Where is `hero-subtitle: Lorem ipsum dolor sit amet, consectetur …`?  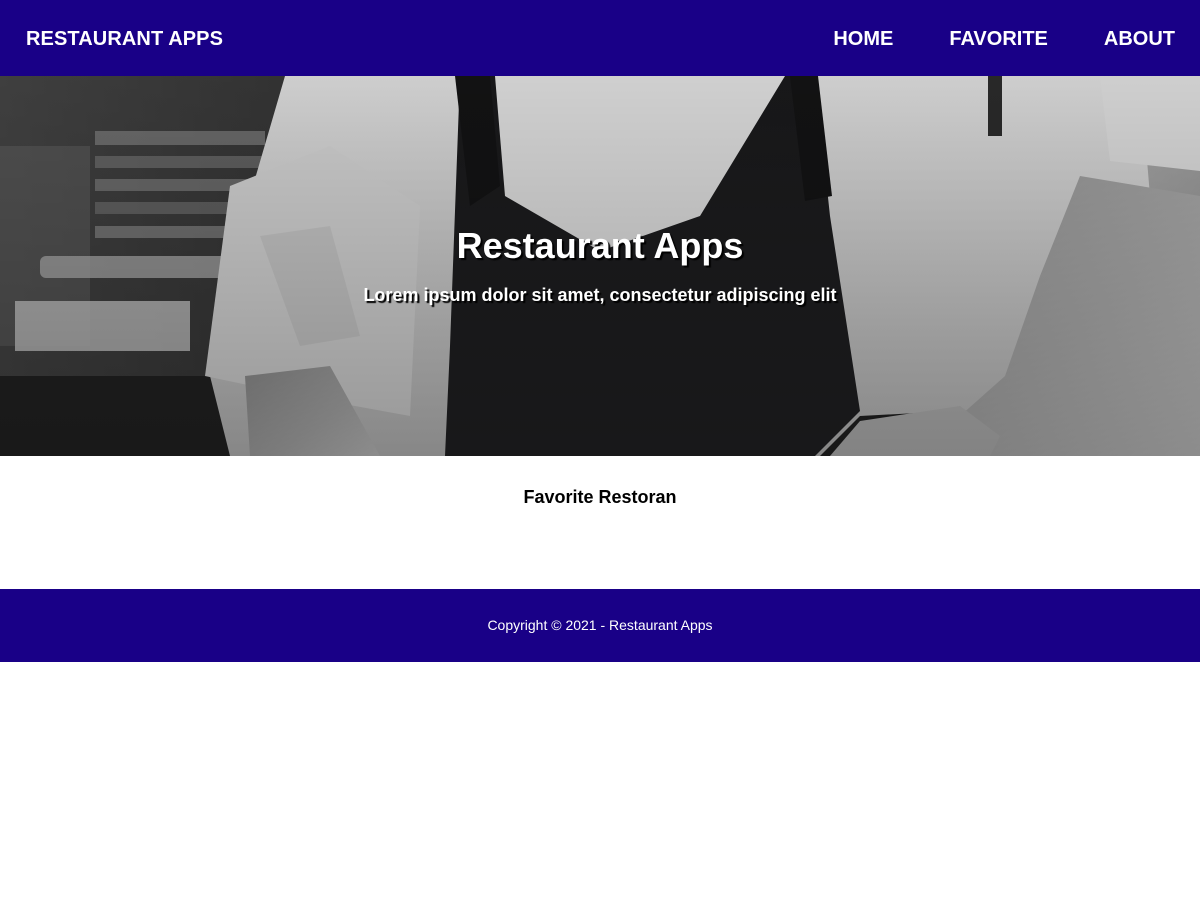 hero-subtitle: Lorem ipsum dolor sit amet, consectetur … is located at coordinates (600, 295).